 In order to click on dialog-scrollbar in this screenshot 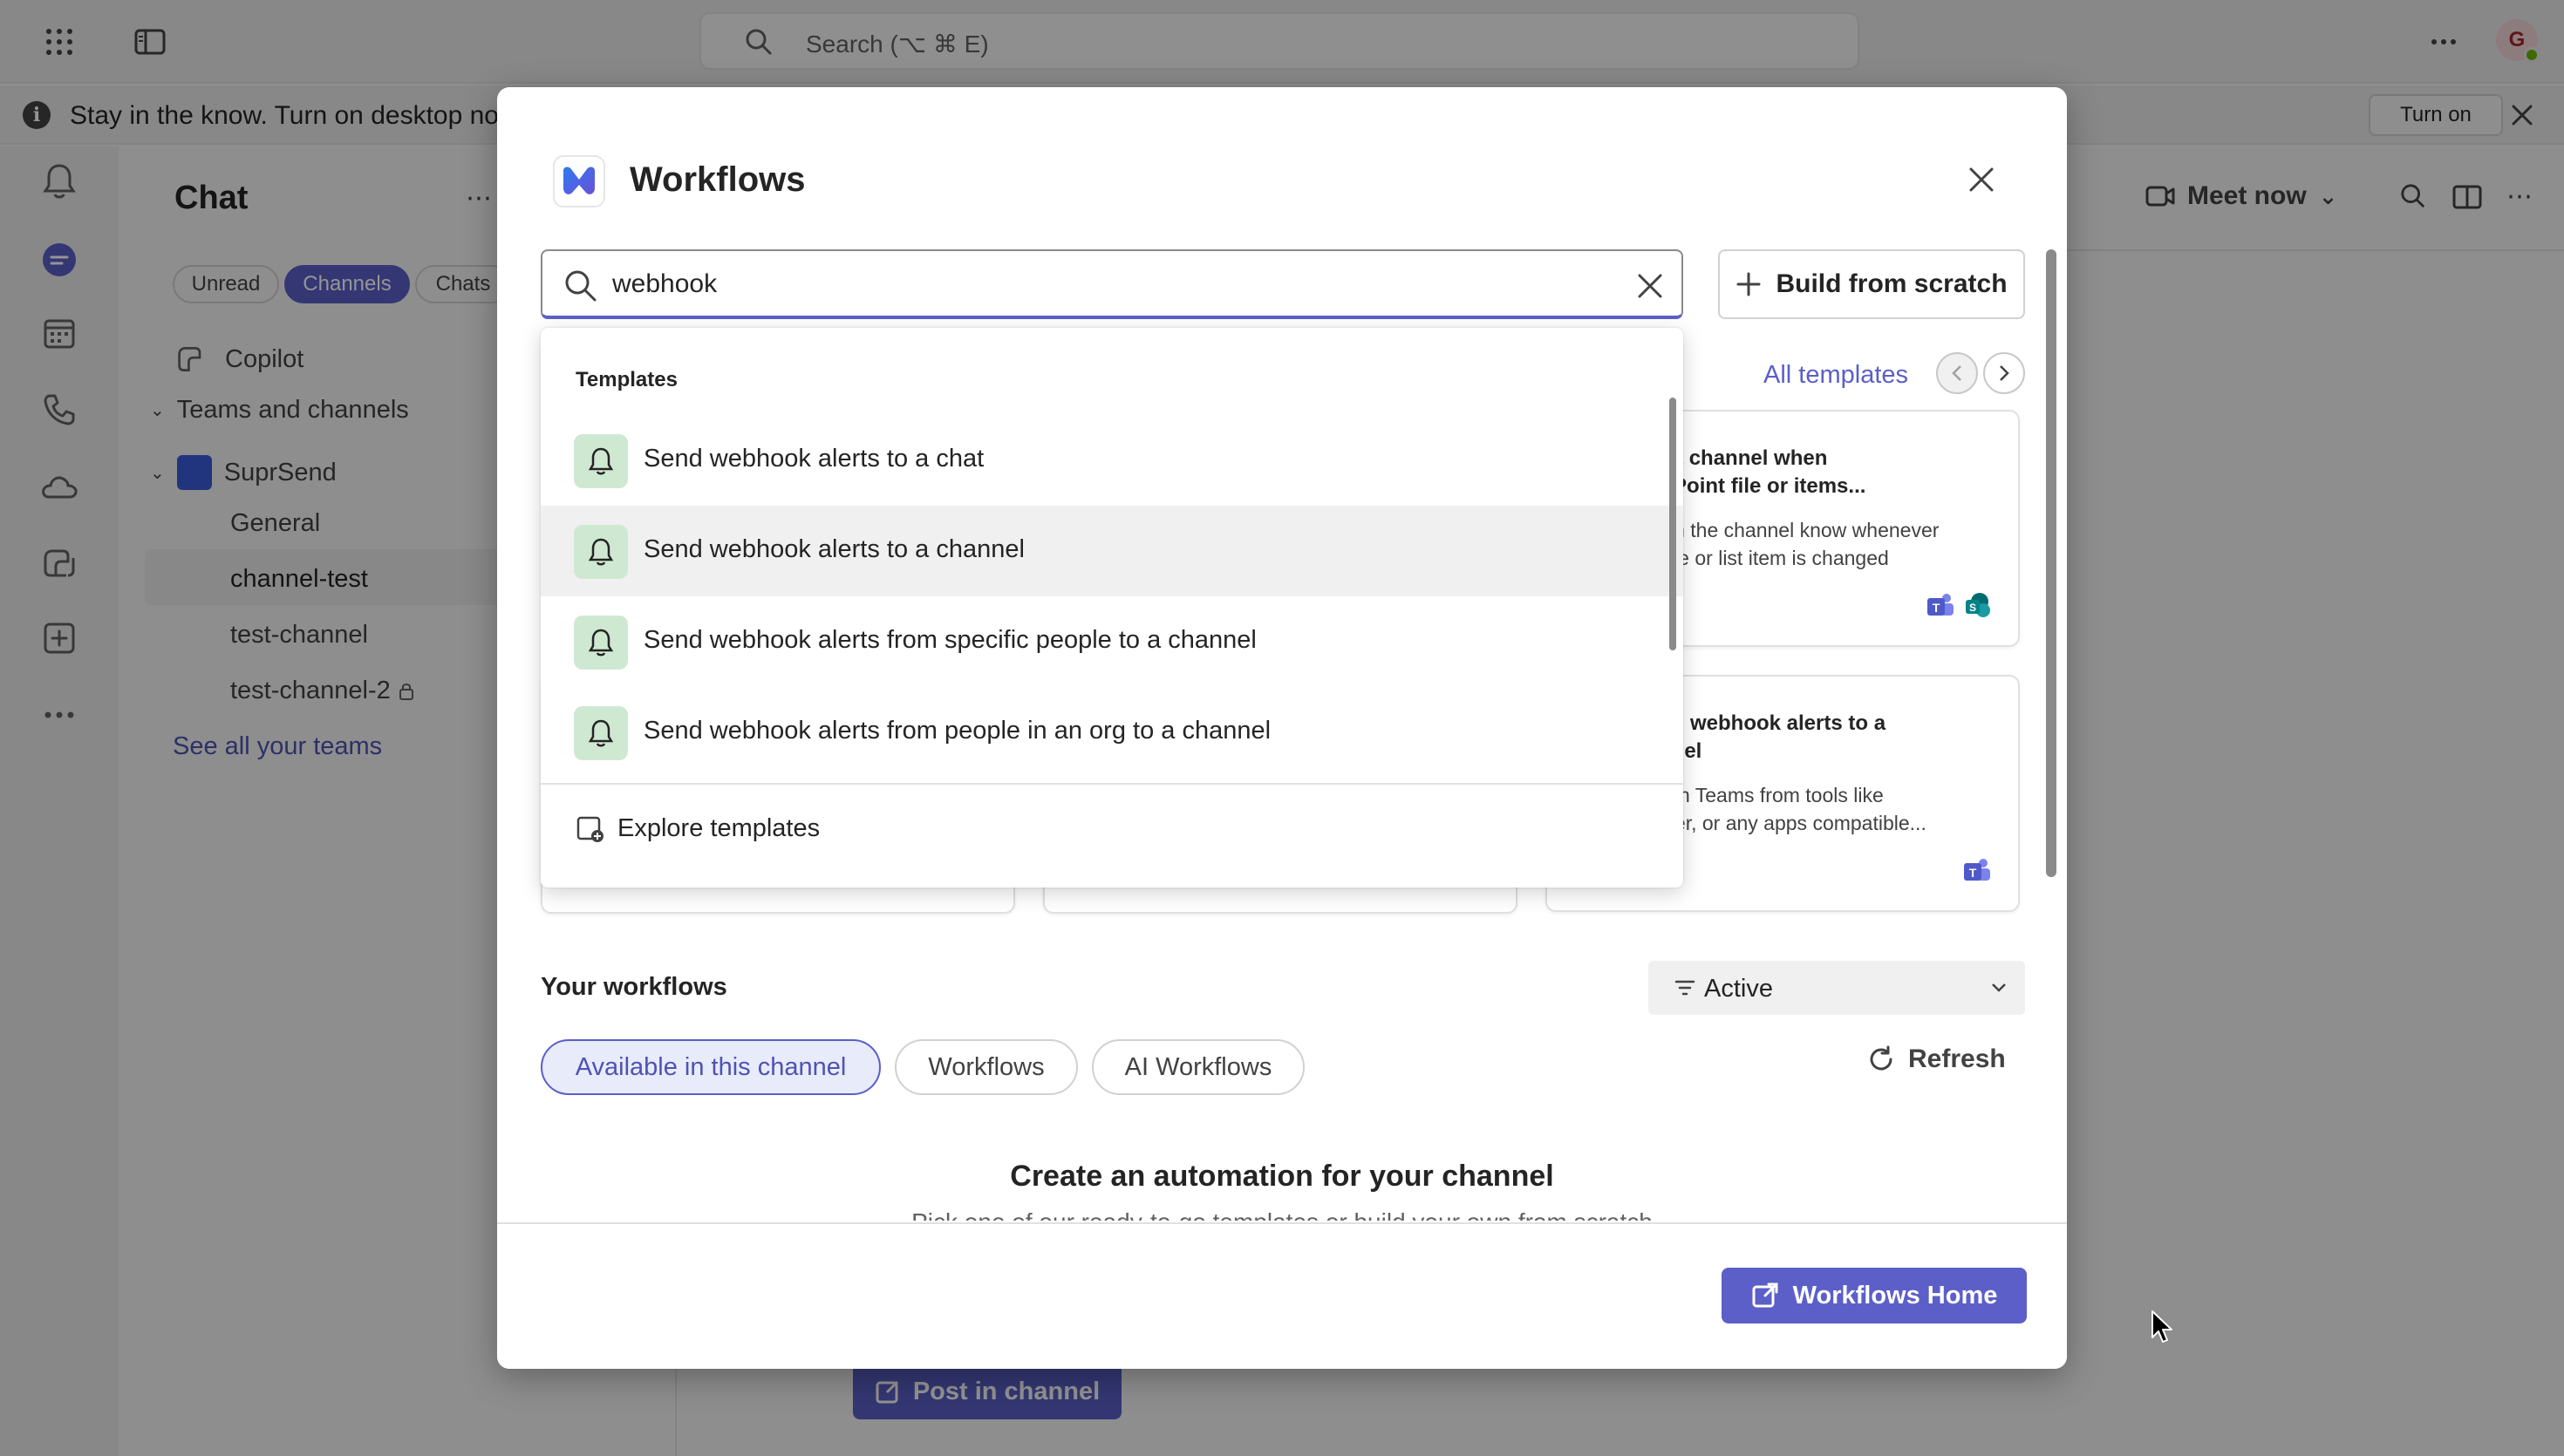, I will do `click(2051, 563)`.